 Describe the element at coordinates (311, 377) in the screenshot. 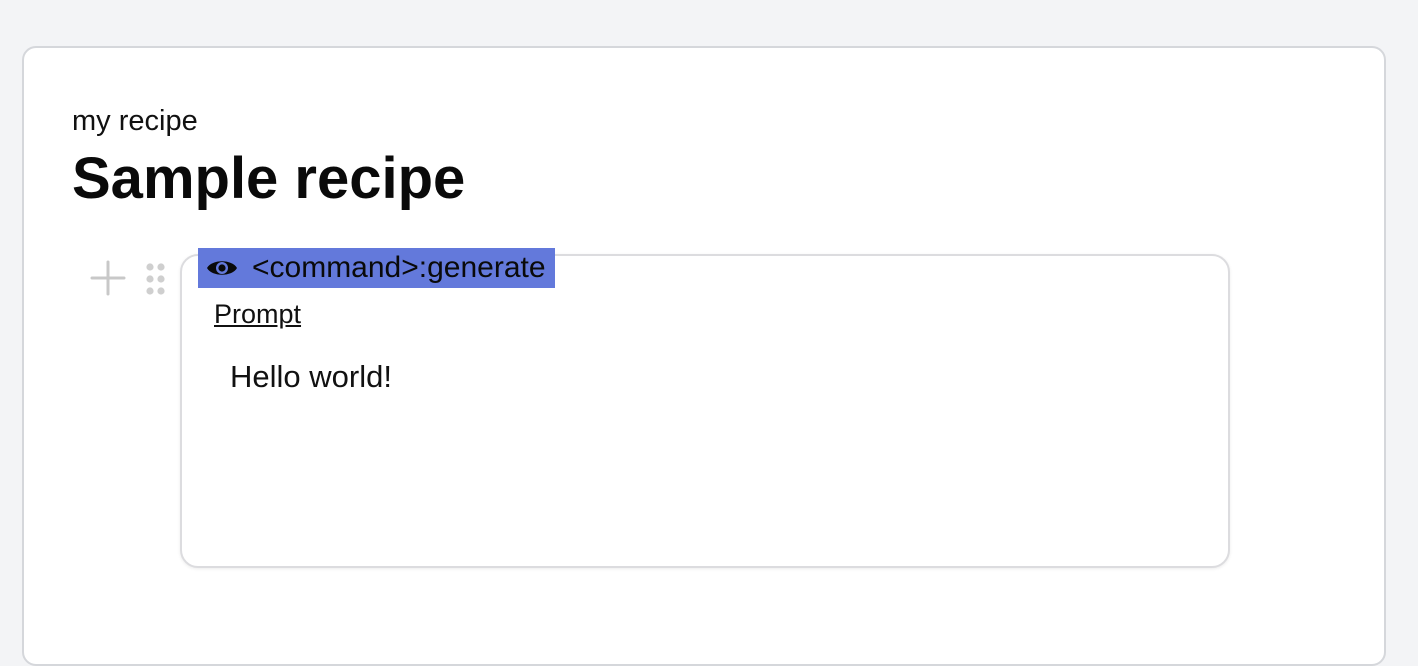

I see `prompt-text: Hello world!` at that location.